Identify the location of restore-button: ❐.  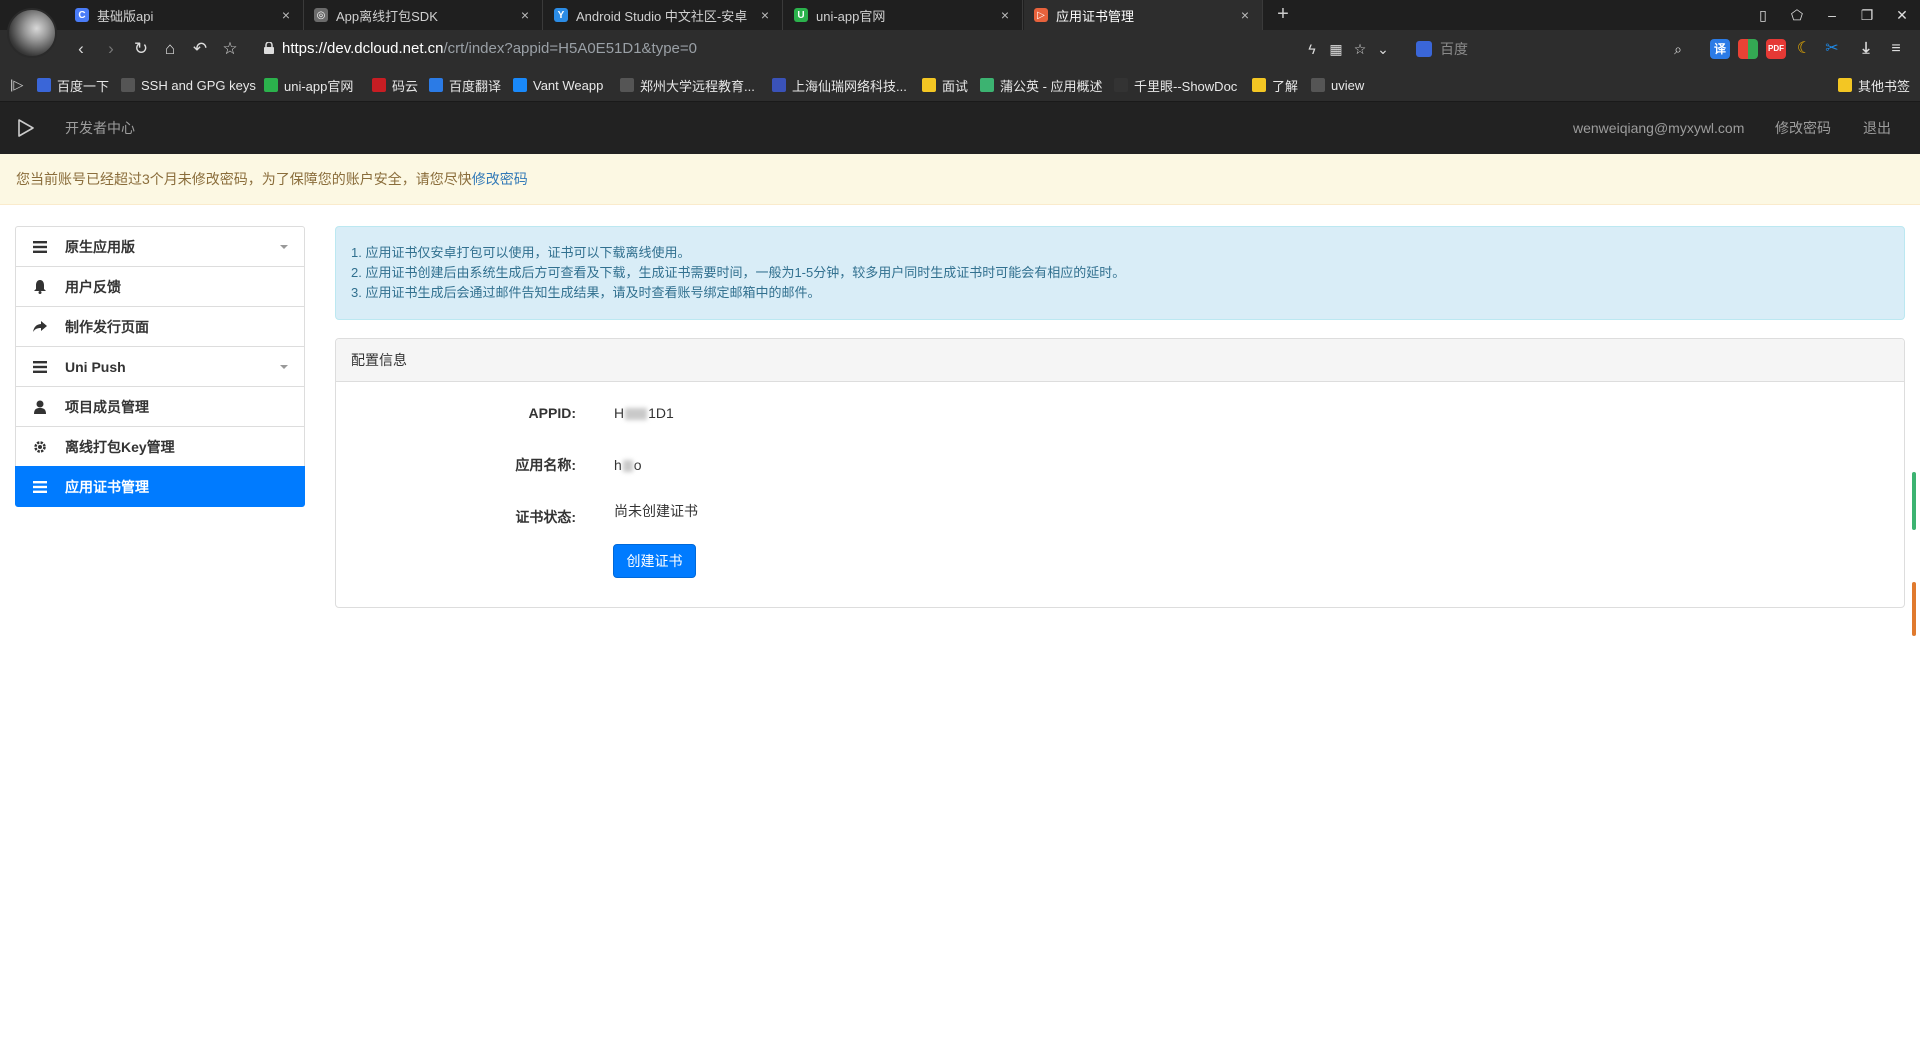
(1867, 15).